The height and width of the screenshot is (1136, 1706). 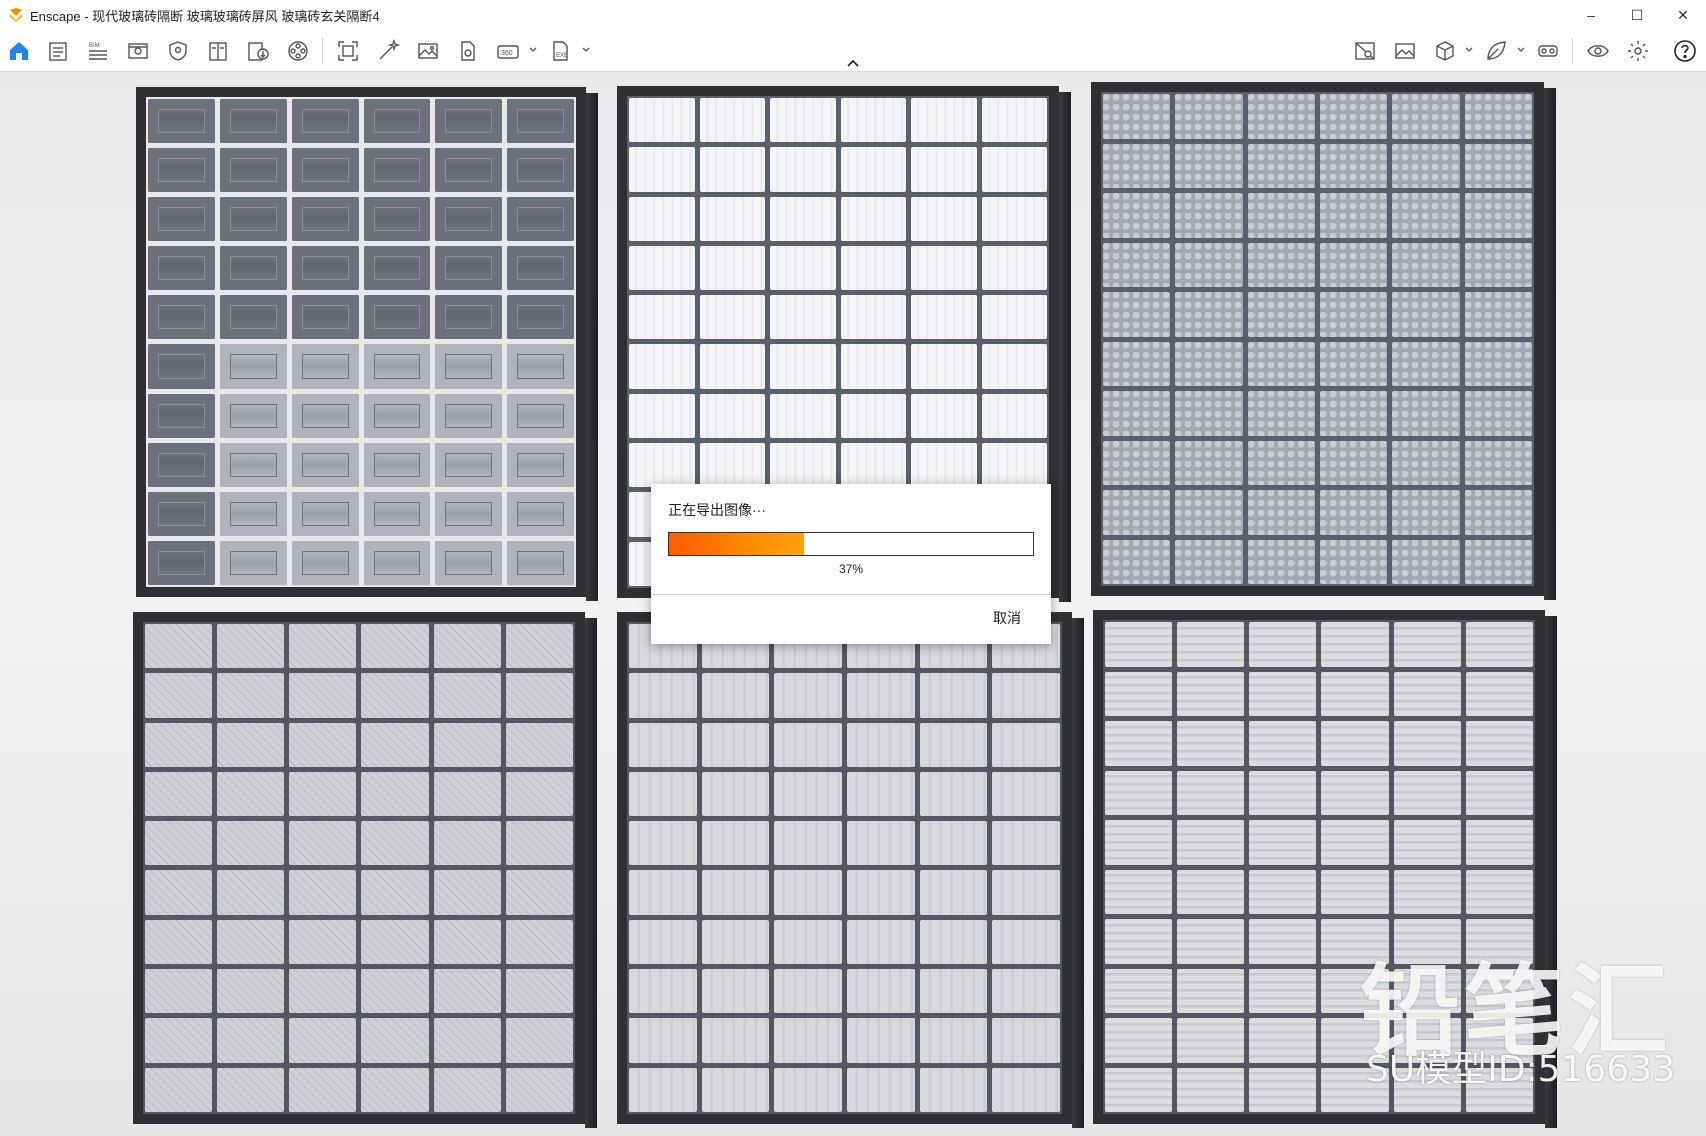 What do you see at coordinates (1548, 51) in the screenshot?
I see `vr-headset-button` at bounding box center [1548, 51].